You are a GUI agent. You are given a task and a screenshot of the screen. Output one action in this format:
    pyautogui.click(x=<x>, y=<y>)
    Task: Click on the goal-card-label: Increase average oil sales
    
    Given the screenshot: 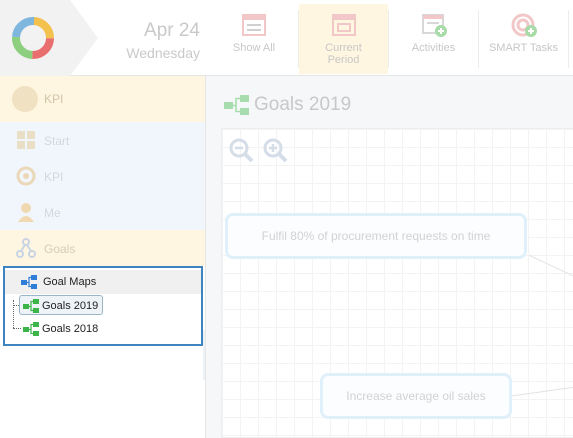 What is the action you would take?
    pyautogui.click(x=416, y=396)
    